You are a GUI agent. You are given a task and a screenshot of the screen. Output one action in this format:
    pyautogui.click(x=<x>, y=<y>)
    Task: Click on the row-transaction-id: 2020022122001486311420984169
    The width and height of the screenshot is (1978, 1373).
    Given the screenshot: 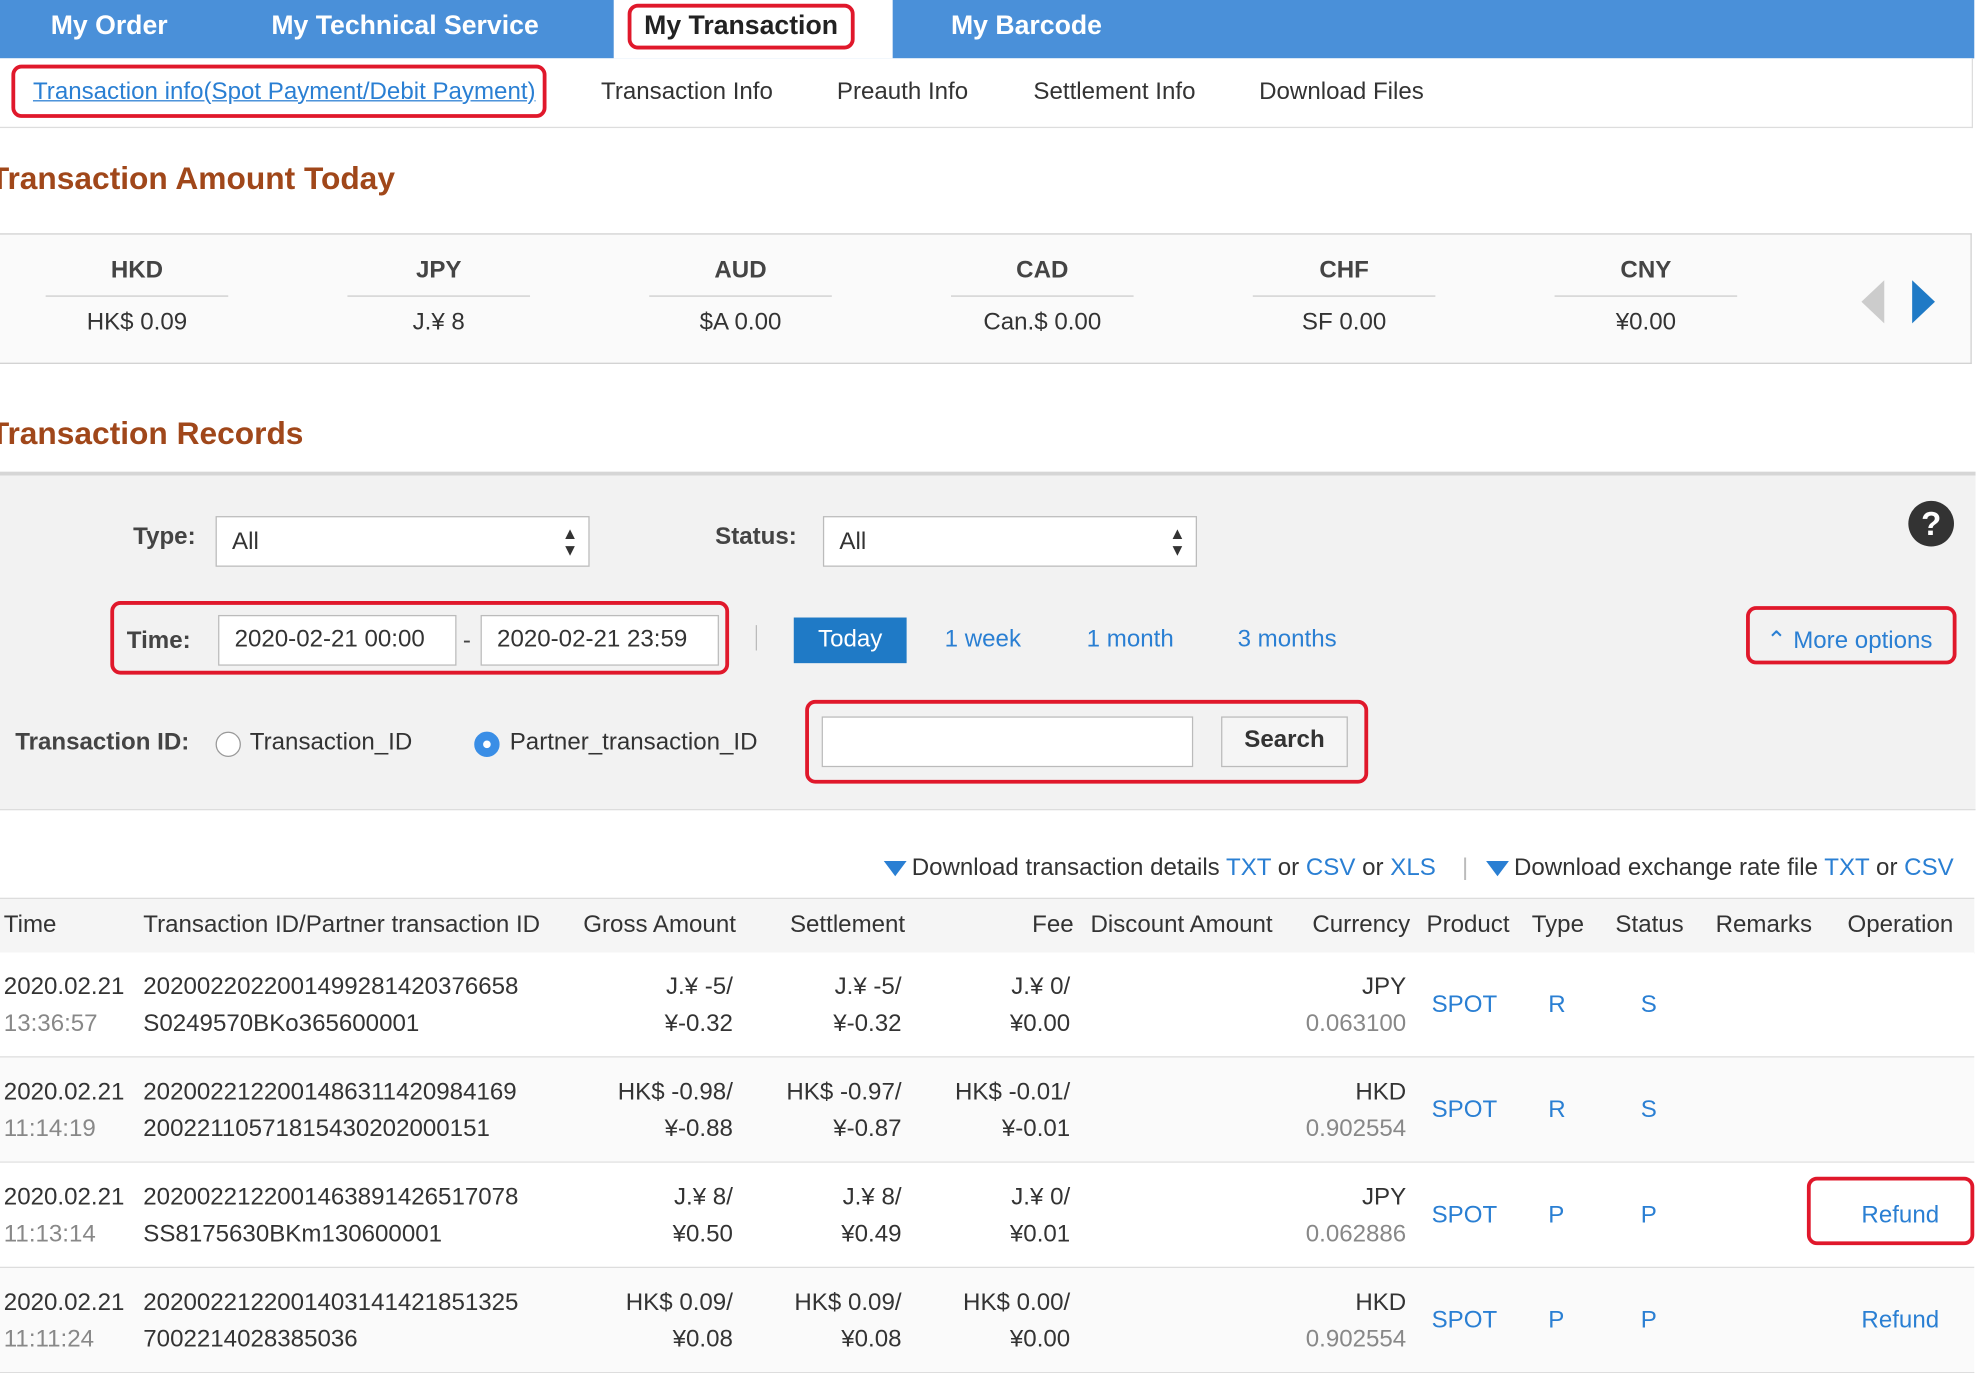 What is the action you would take?
    pyautogui.click(x=330, y=1092)
    